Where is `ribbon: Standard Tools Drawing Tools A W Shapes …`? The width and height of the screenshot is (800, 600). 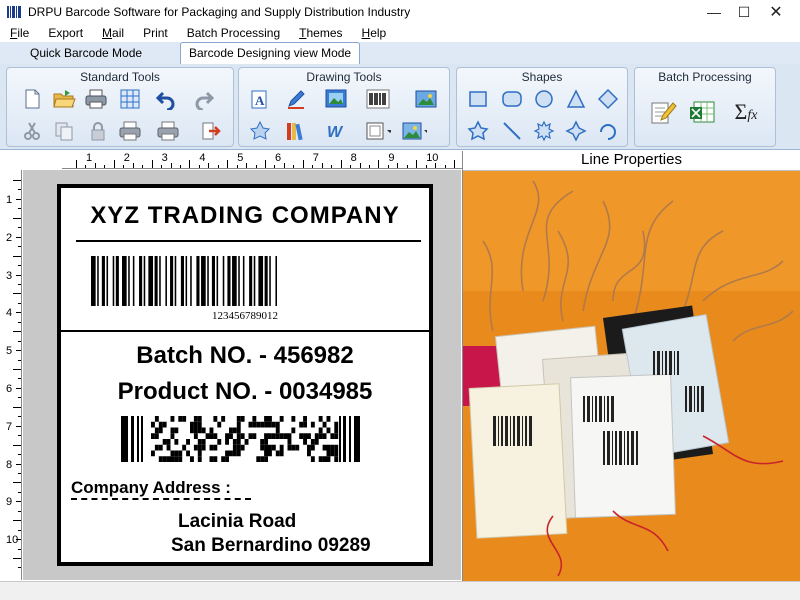
ribbon: Standard Tools Drawing Tools A W Shapes … is located at coordinates (400, 107).